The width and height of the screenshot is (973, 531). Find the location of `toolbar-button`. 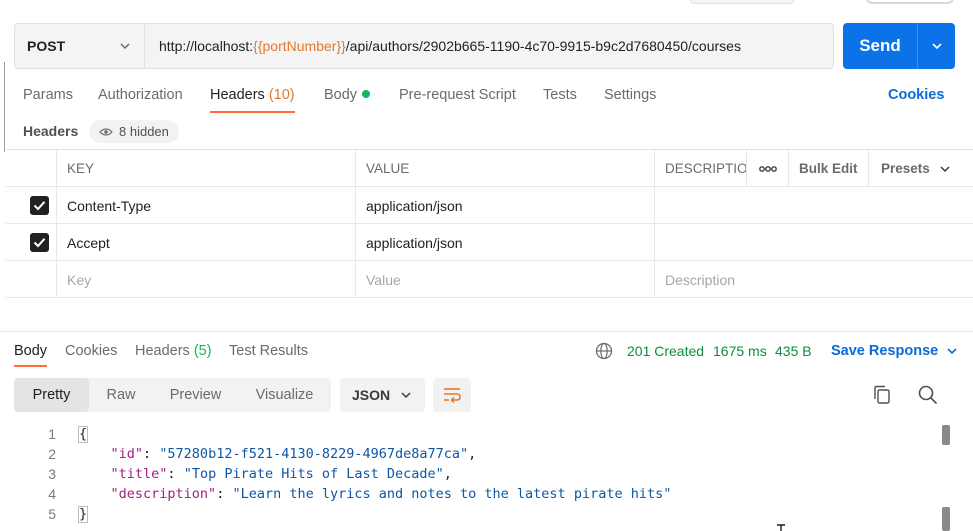

toolbar-button is located at coordinates (910, 2).